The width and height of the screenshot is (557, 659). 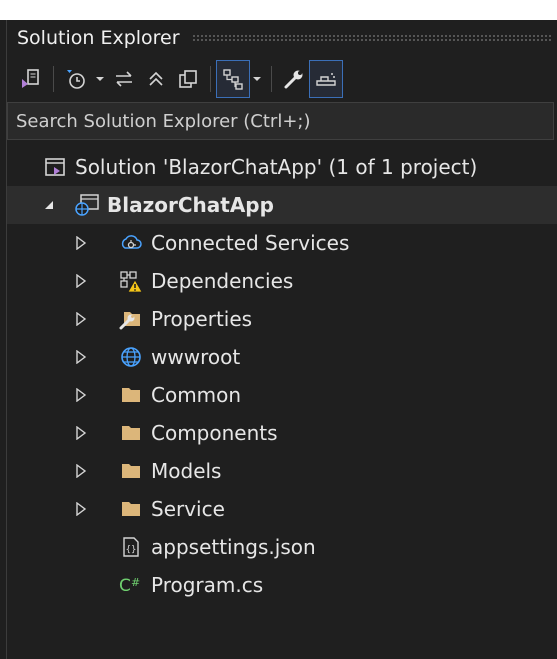 I want to click on panel-title: Solution Explorer, so click(x=98, y=38).